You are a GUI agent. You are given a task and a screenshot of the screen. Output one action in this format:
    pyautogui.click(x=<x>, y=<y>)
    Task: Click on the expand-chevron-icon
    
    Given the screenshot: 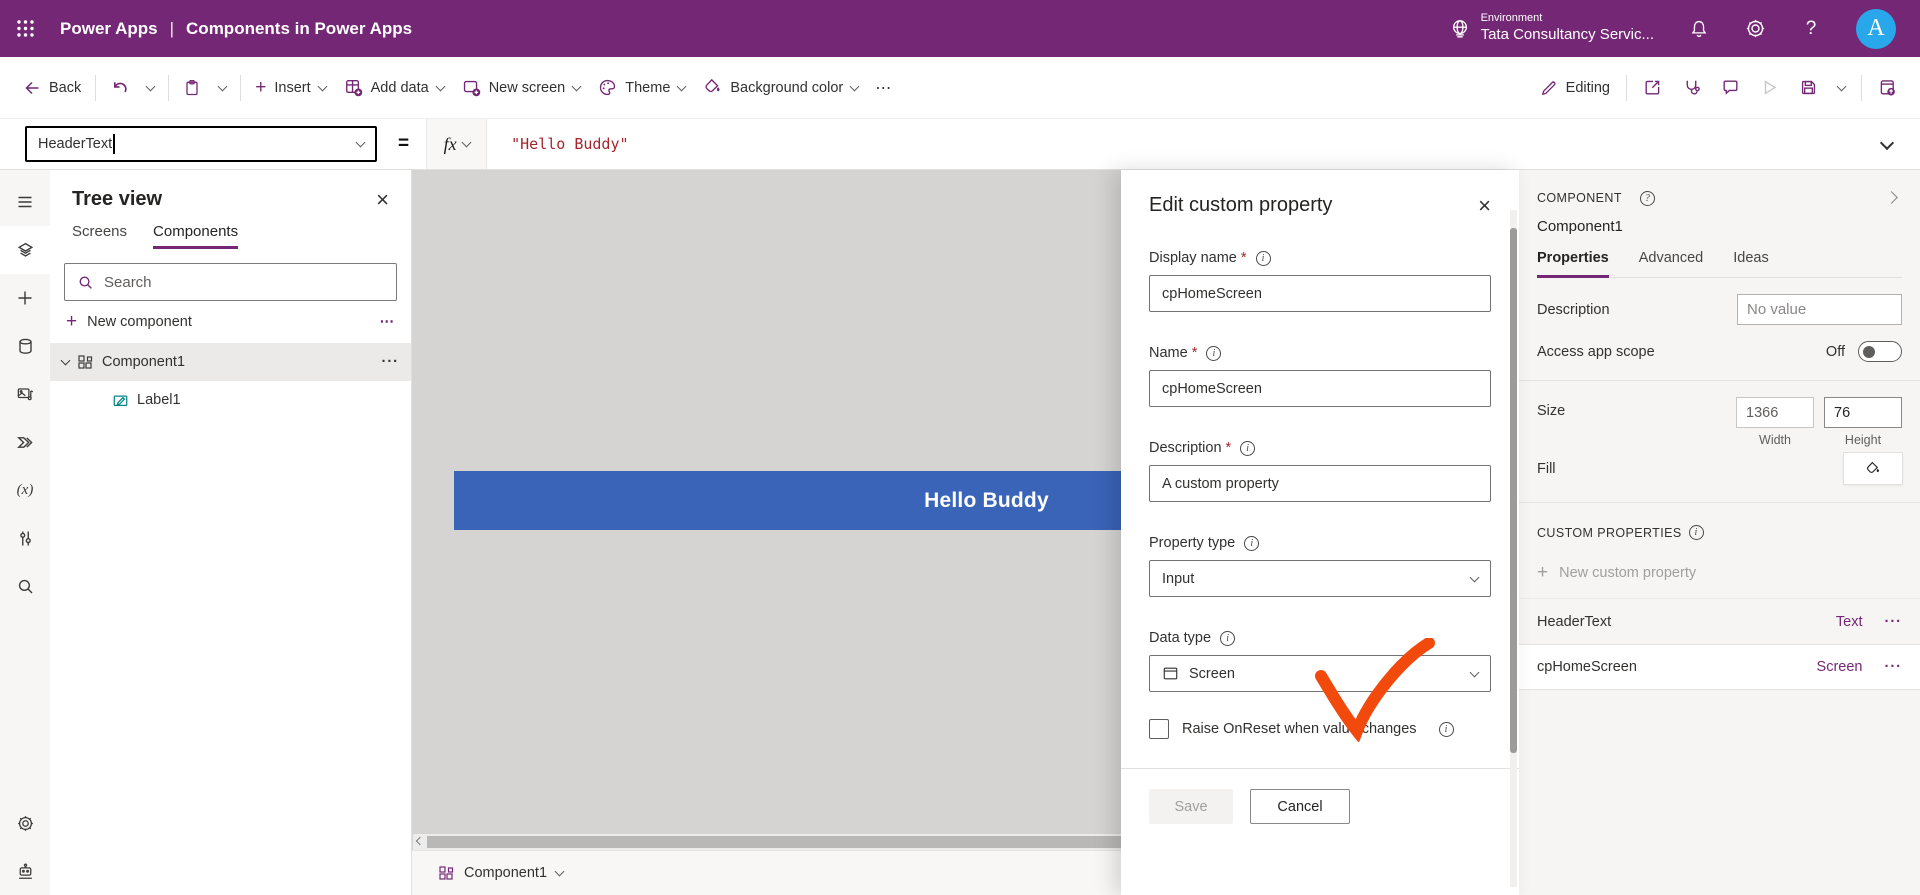 What is the action you would take?
    pyautogui.click(x=65, y=360)
    